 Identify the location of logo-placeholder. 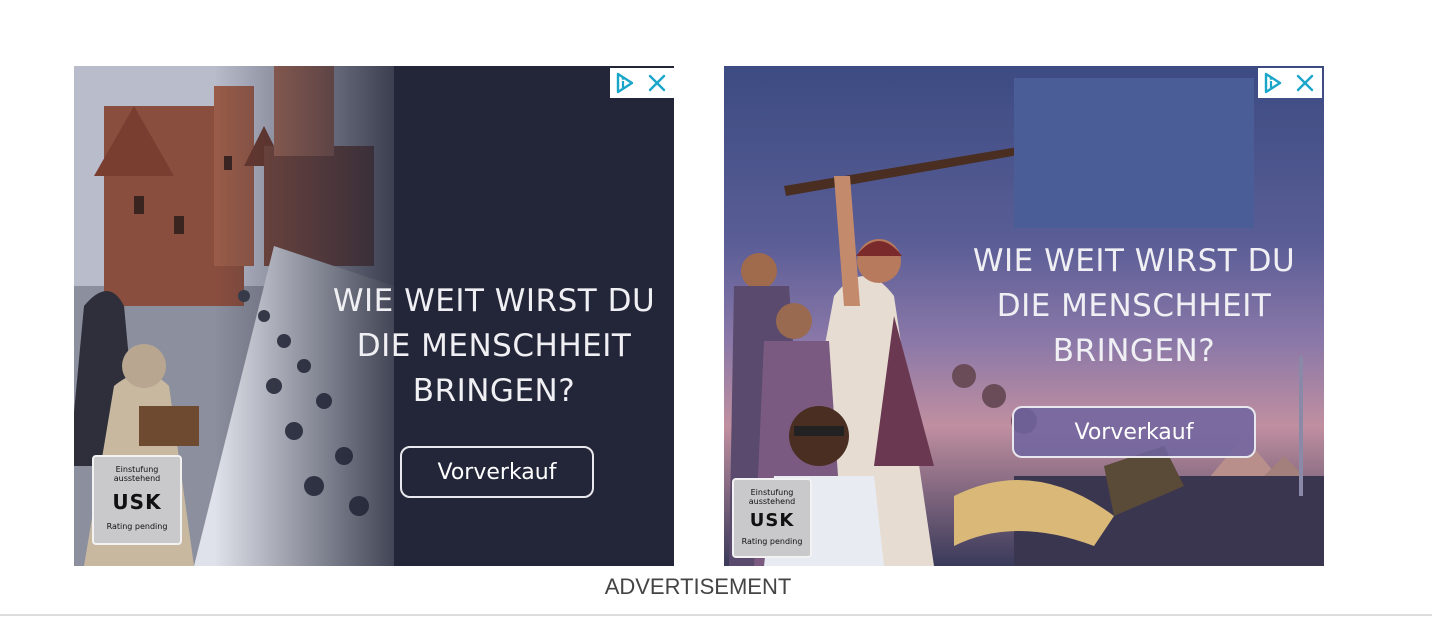
(1134, 153).